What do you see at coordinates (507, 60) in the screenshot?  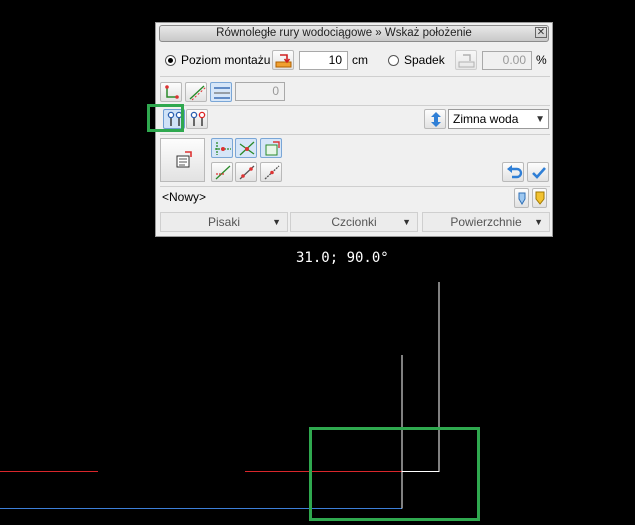 I see `slope-input: 0.00` at bounding box center [507, 60].